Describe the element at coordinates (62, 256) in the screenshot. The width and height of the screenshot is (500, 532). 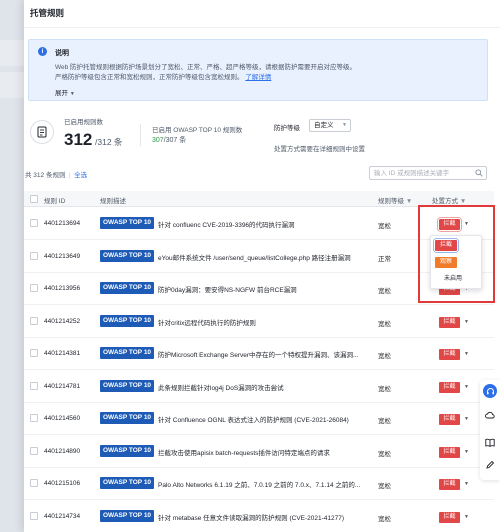
I see `rule-id: 4401213649` at that location.